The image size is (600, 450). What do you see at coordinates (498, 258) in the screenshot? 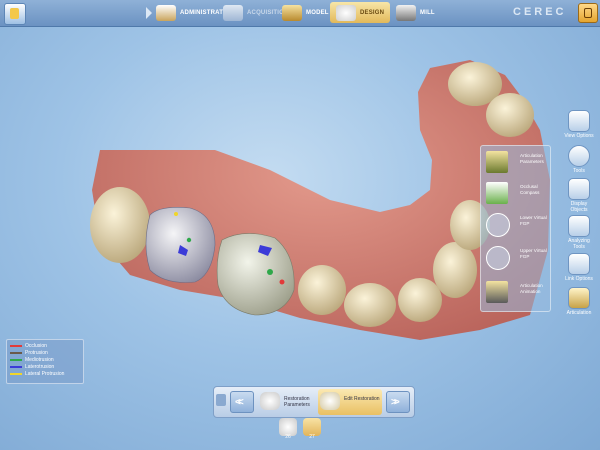
I see `upper-fgp-icon` at bounding box center [498, 258].